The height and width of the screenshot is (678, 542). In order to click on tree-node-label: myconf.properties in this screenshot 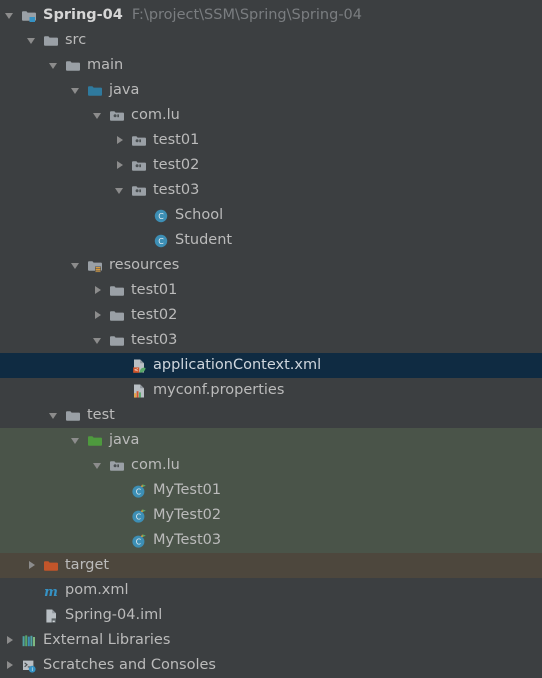, I will do `click(219, 390)`.